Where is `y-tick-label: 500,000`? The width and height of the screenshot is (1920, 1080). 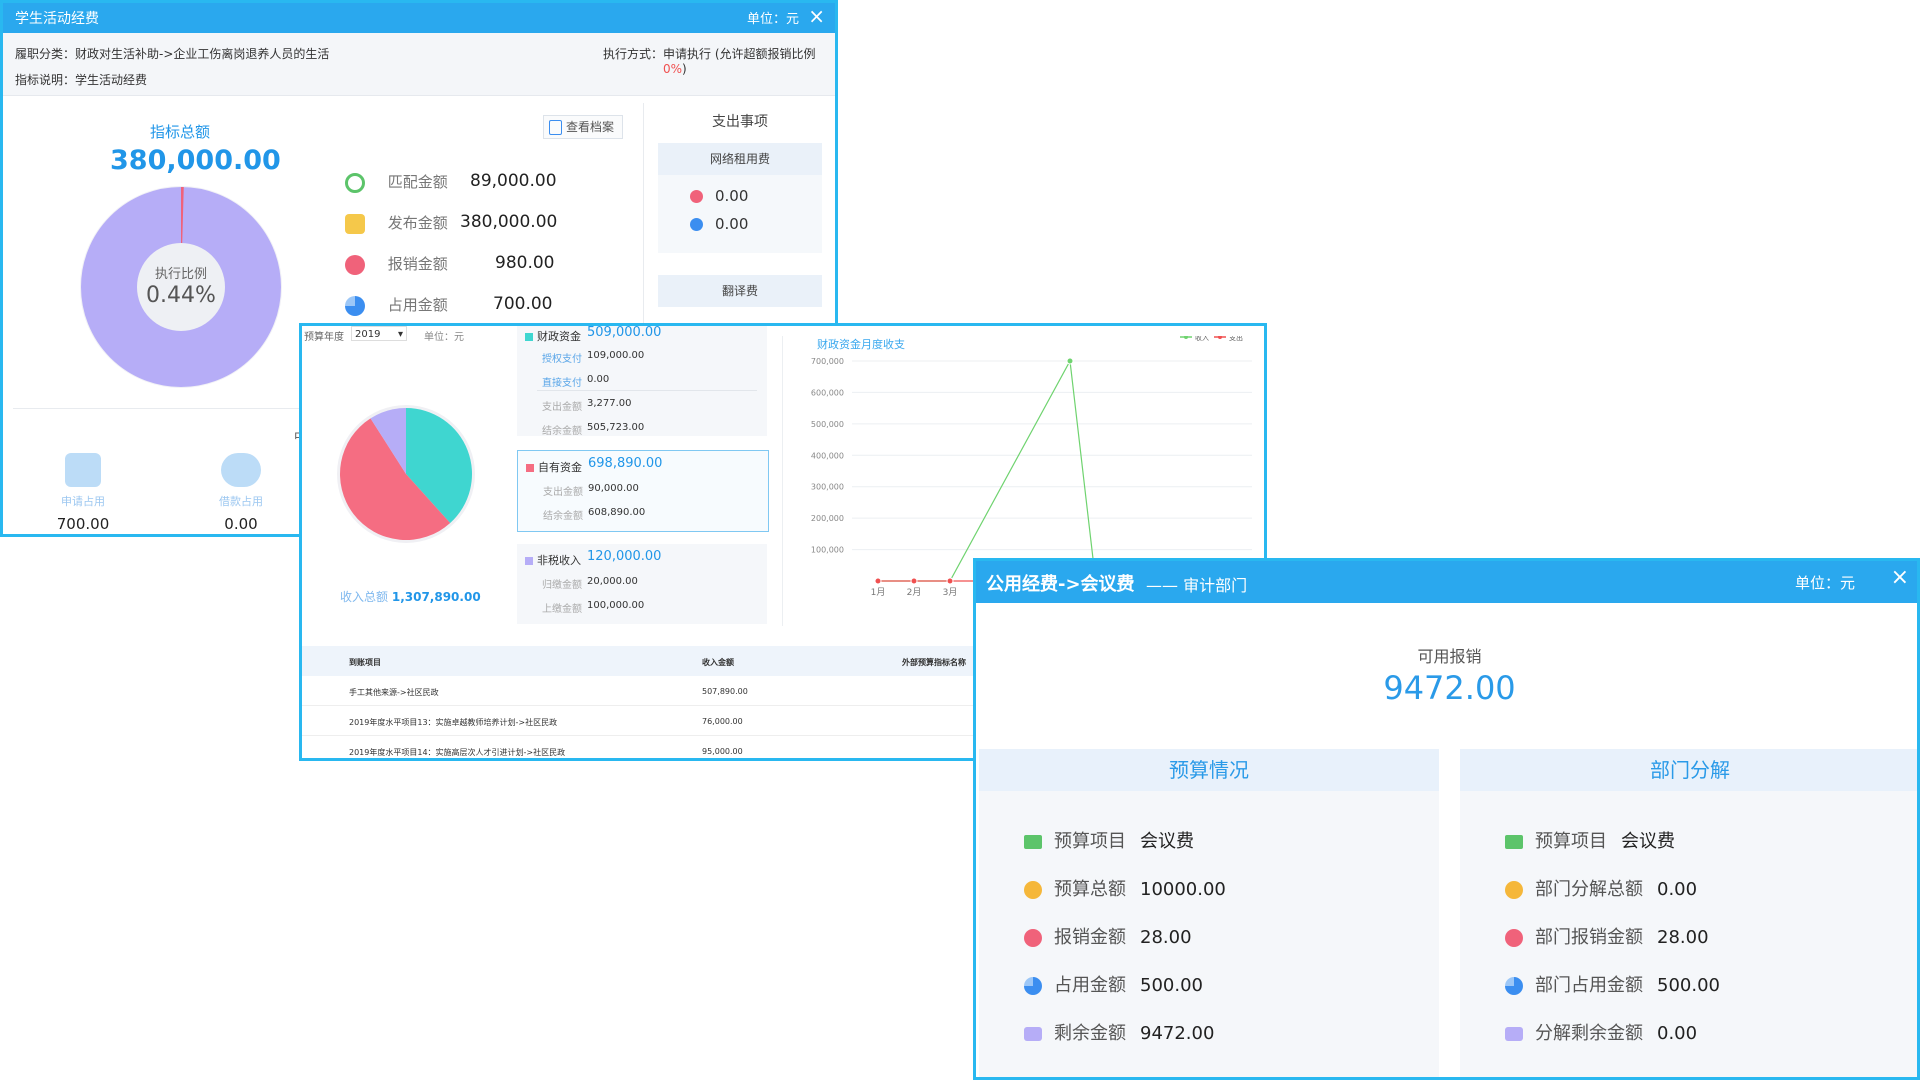
y-tick-label: 500,000 is located at coordinates (827, 424).